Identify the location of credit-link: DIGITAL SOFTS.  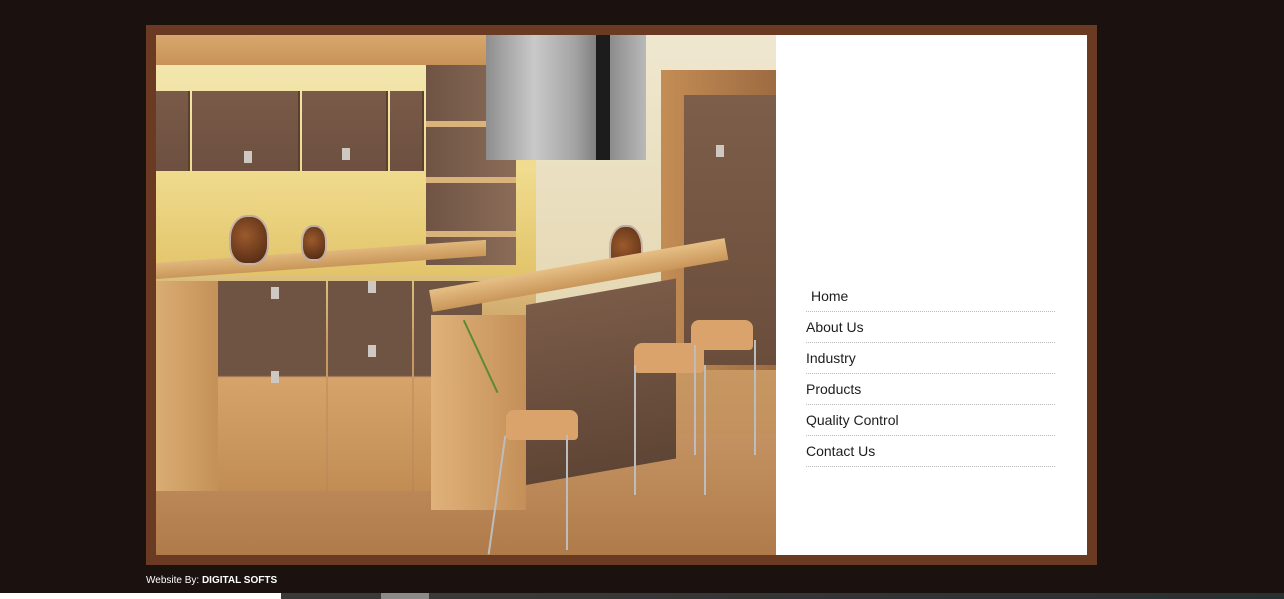
(239, 580).